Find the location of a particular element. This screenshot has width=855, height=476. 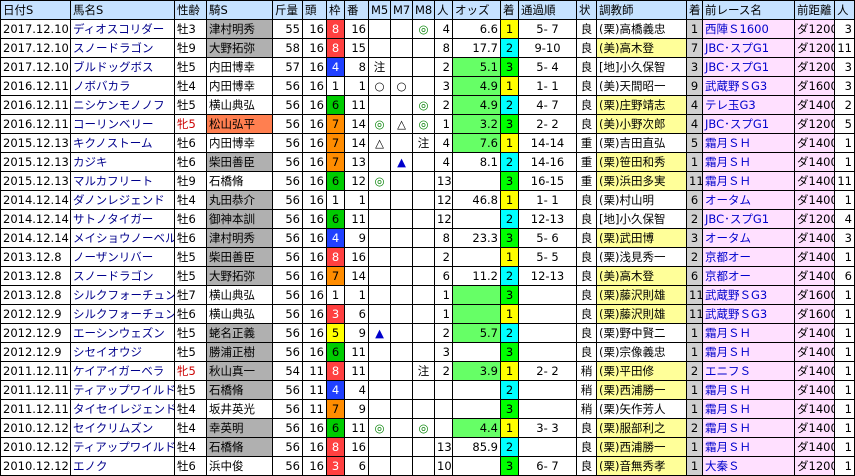

horse-name-link: エーシンウェズン is located at coordinates (122, 333).